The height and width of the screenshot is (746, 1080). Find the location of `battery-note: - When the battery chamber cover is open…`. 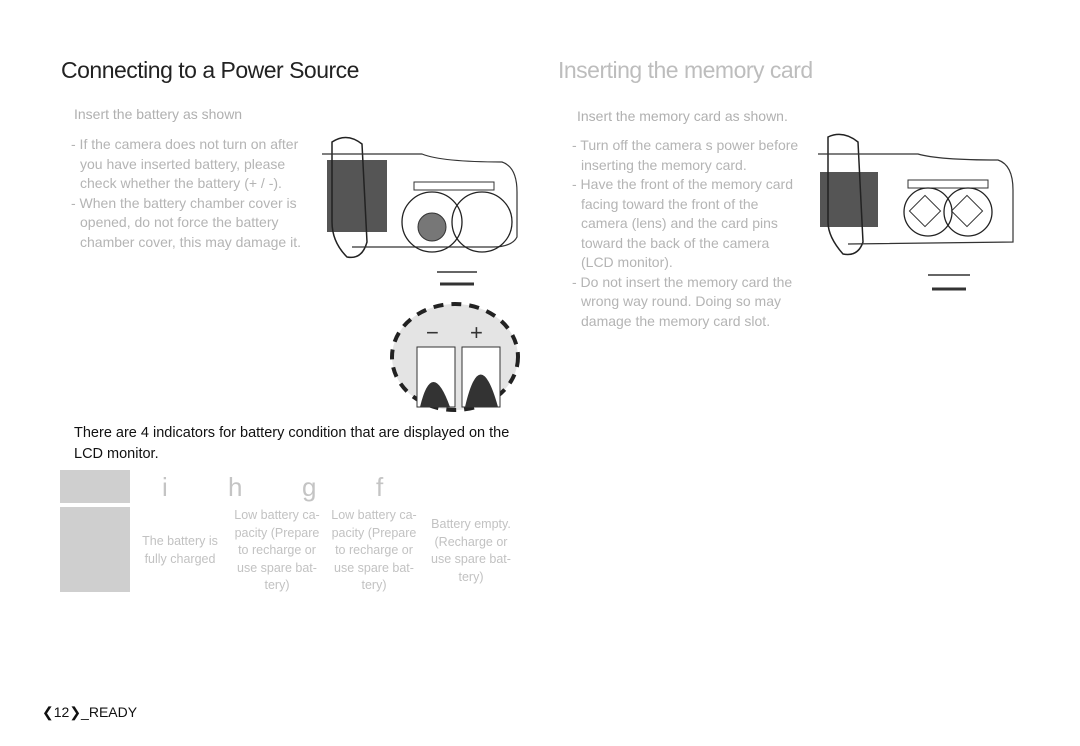

battery-note: - When the battery chamber cover is open… is located at coordinates (186, 222).